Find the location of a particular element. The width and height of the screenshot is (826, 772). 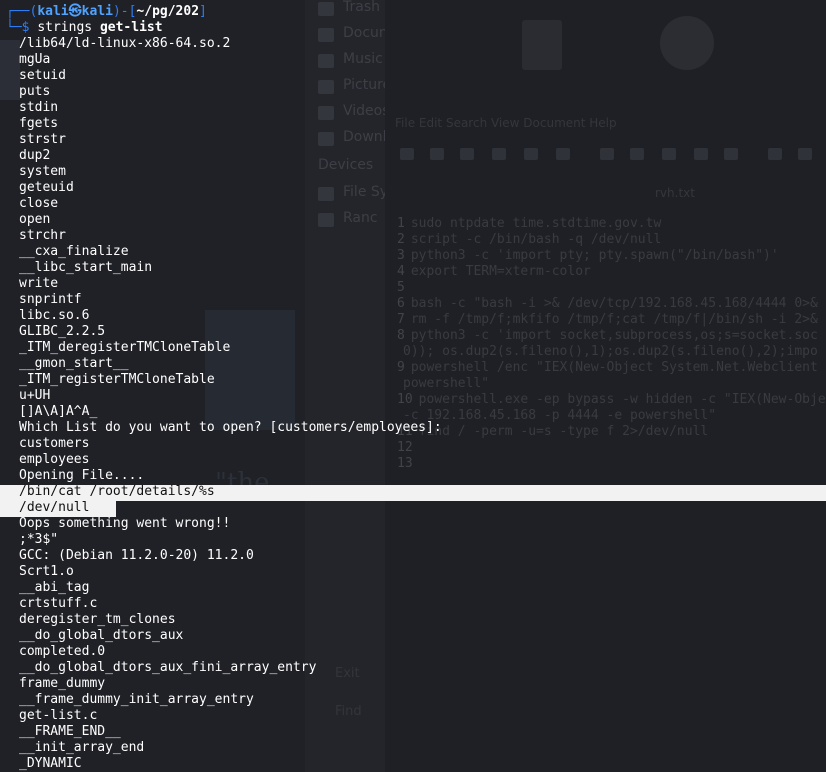

output-line: fgets is located at coordinates (39, 123).